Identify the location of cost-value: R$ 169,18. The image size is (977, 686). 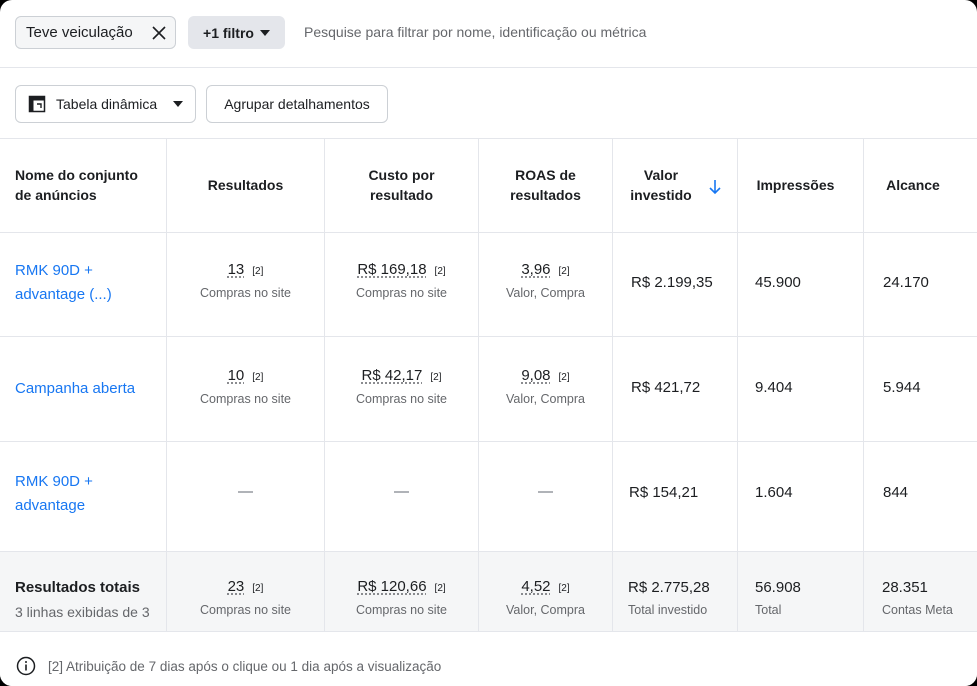
(391, 269).